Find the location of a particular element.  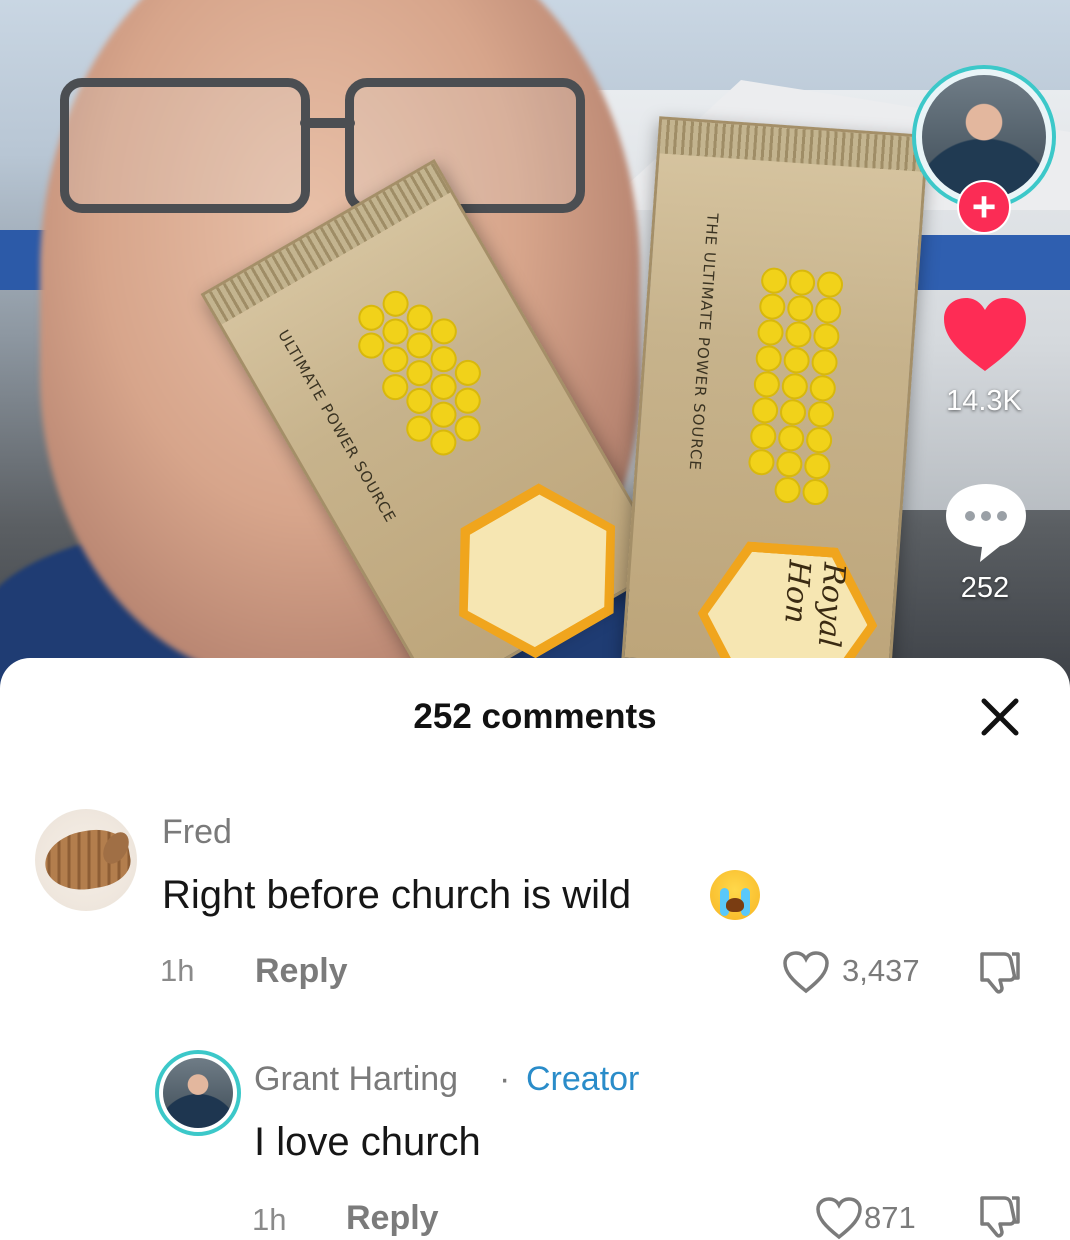

comment-text: Right before church is wild is located at coordinates (397, 895).